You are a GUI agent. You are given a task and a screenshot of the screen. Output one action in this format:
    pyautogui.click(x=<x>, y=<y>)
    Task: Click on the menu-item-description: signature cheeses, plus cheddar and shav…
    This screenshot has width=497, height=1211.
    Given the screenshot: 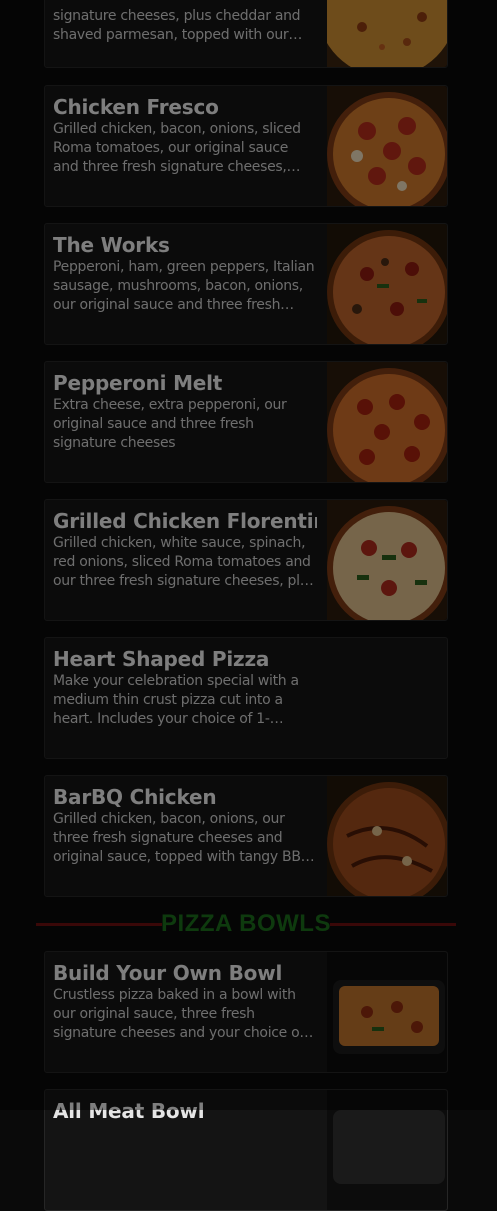 What is the action you would take?
    pyautogui.click(x=178, y=25)
    